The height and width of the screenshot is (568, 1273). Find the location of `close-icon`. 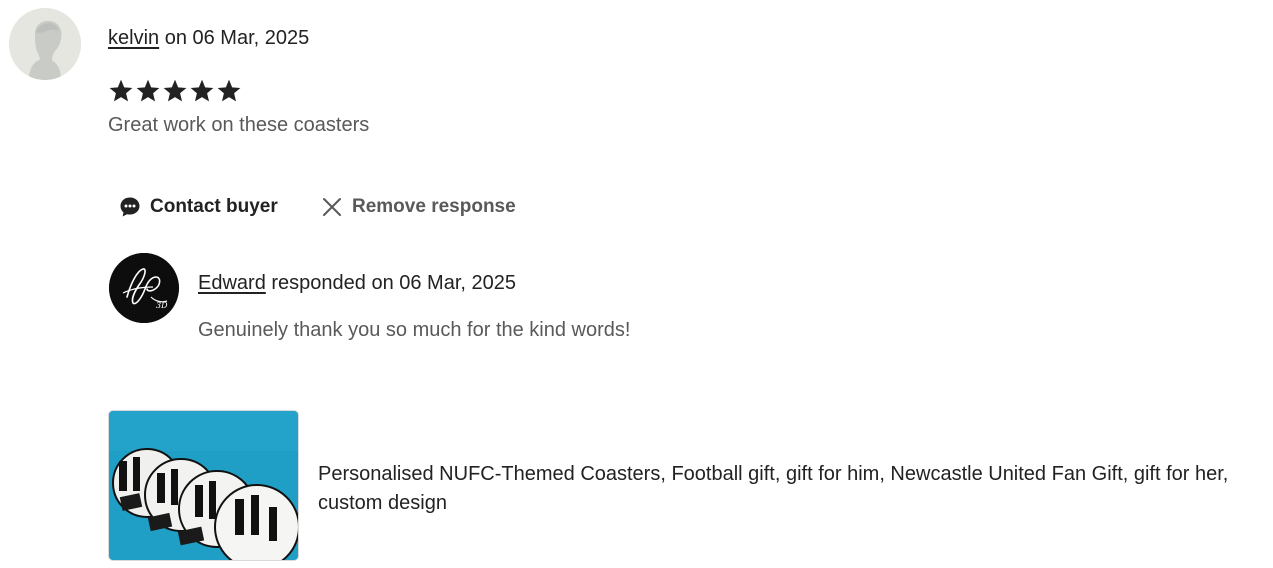

close-icon is located at coordinates (332, 207).